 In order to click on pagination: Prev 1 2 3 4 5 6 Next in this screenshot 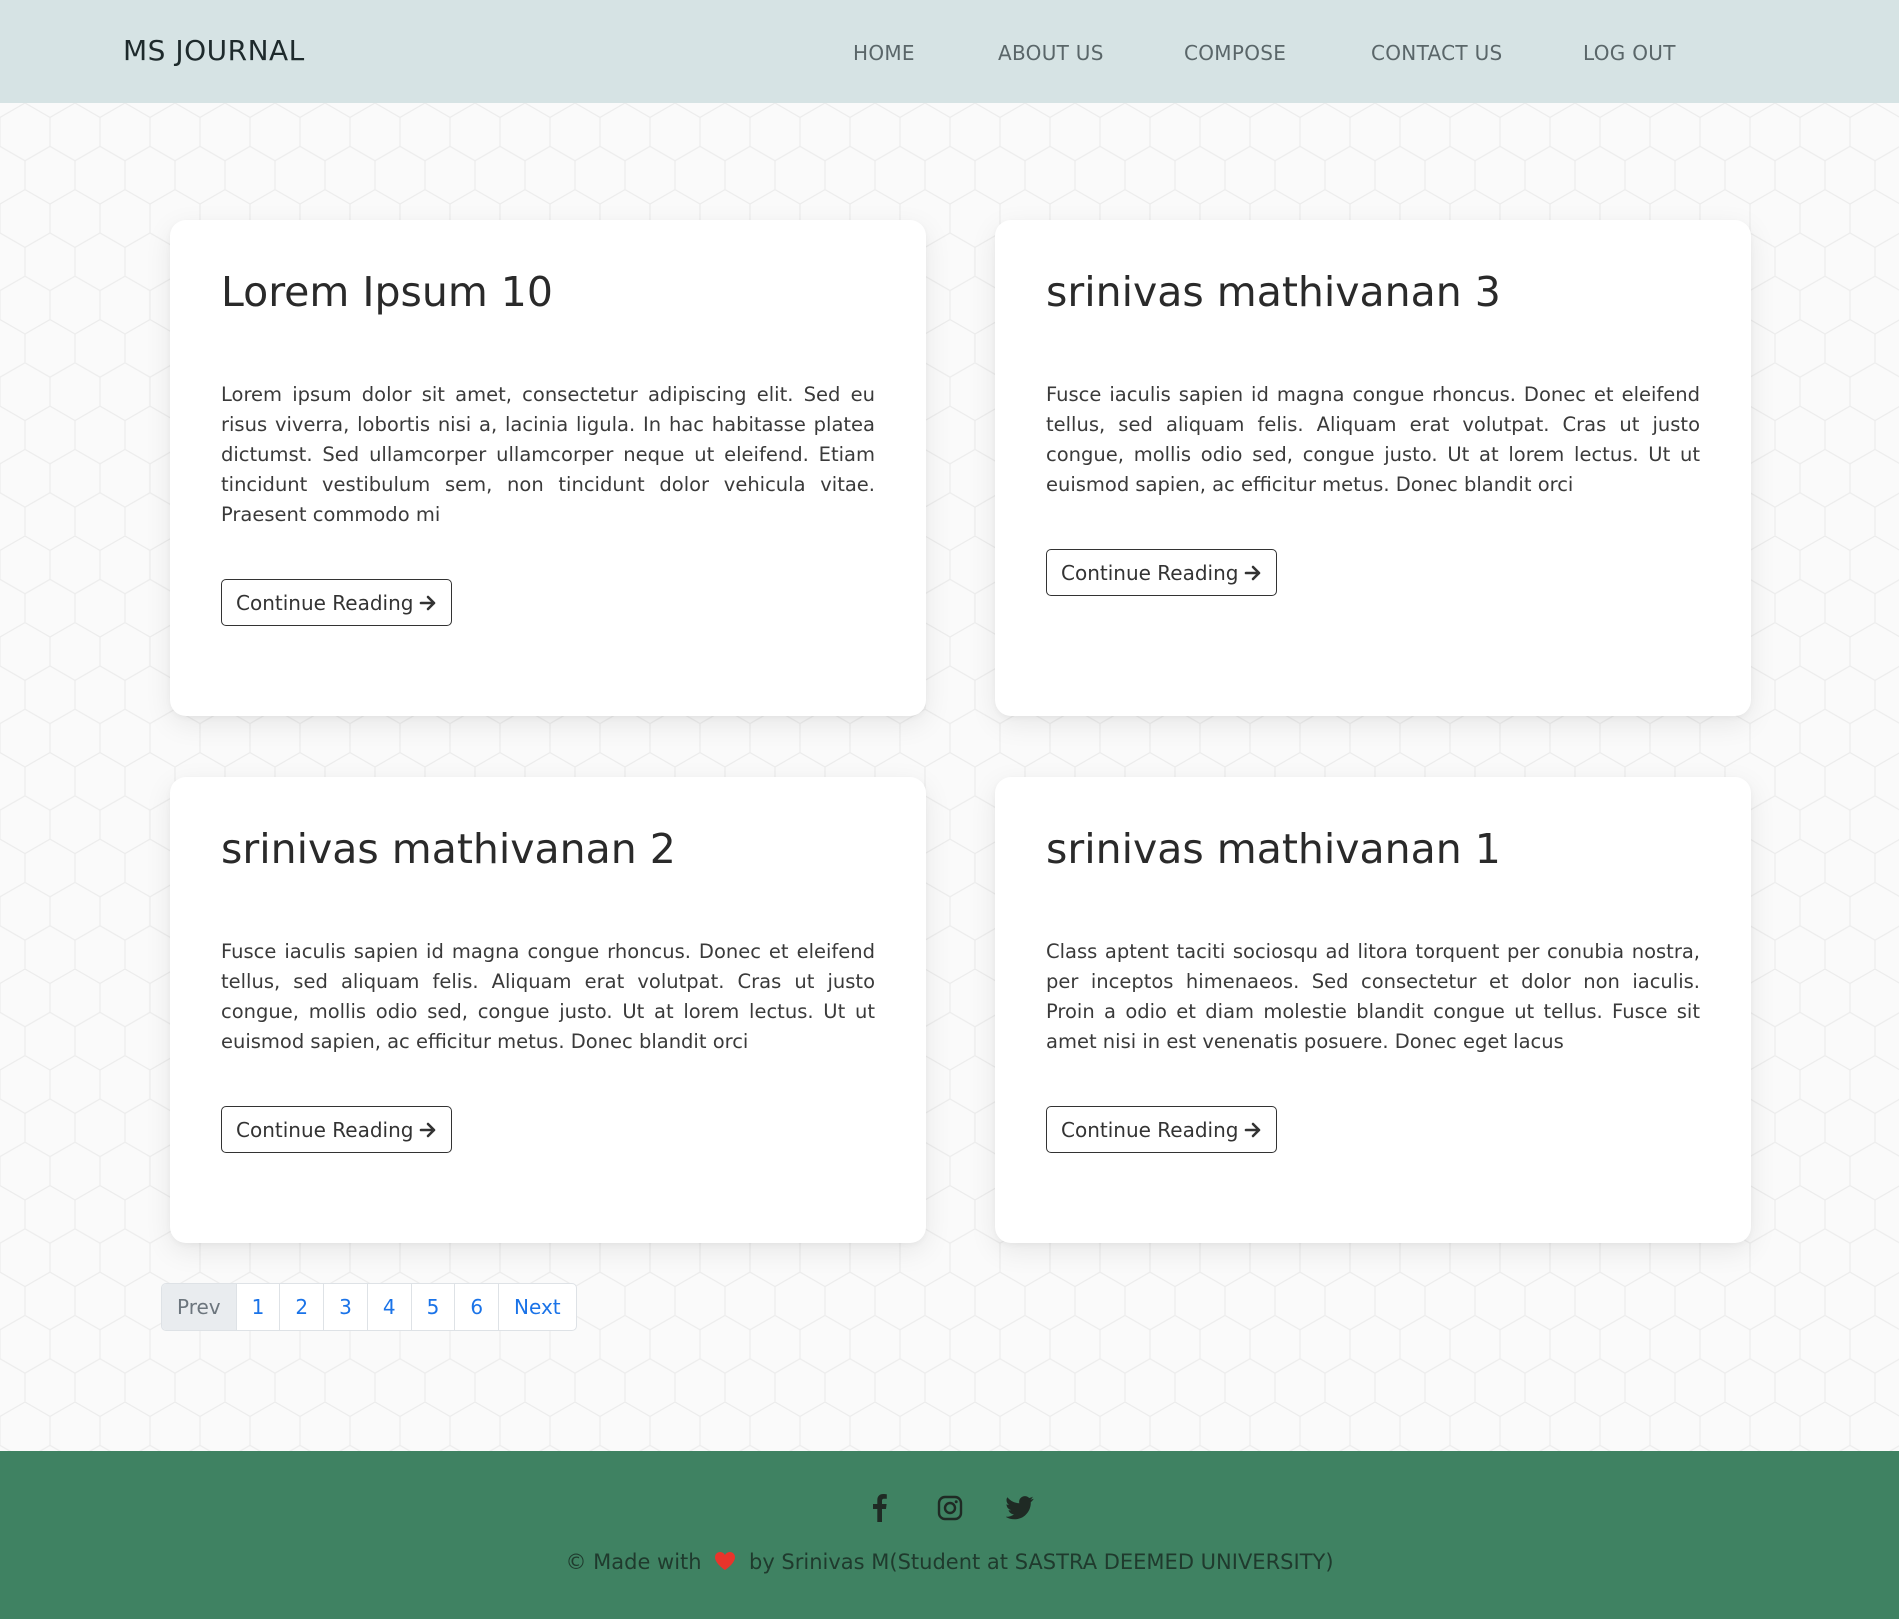, I will do `click(369, 1307)`.